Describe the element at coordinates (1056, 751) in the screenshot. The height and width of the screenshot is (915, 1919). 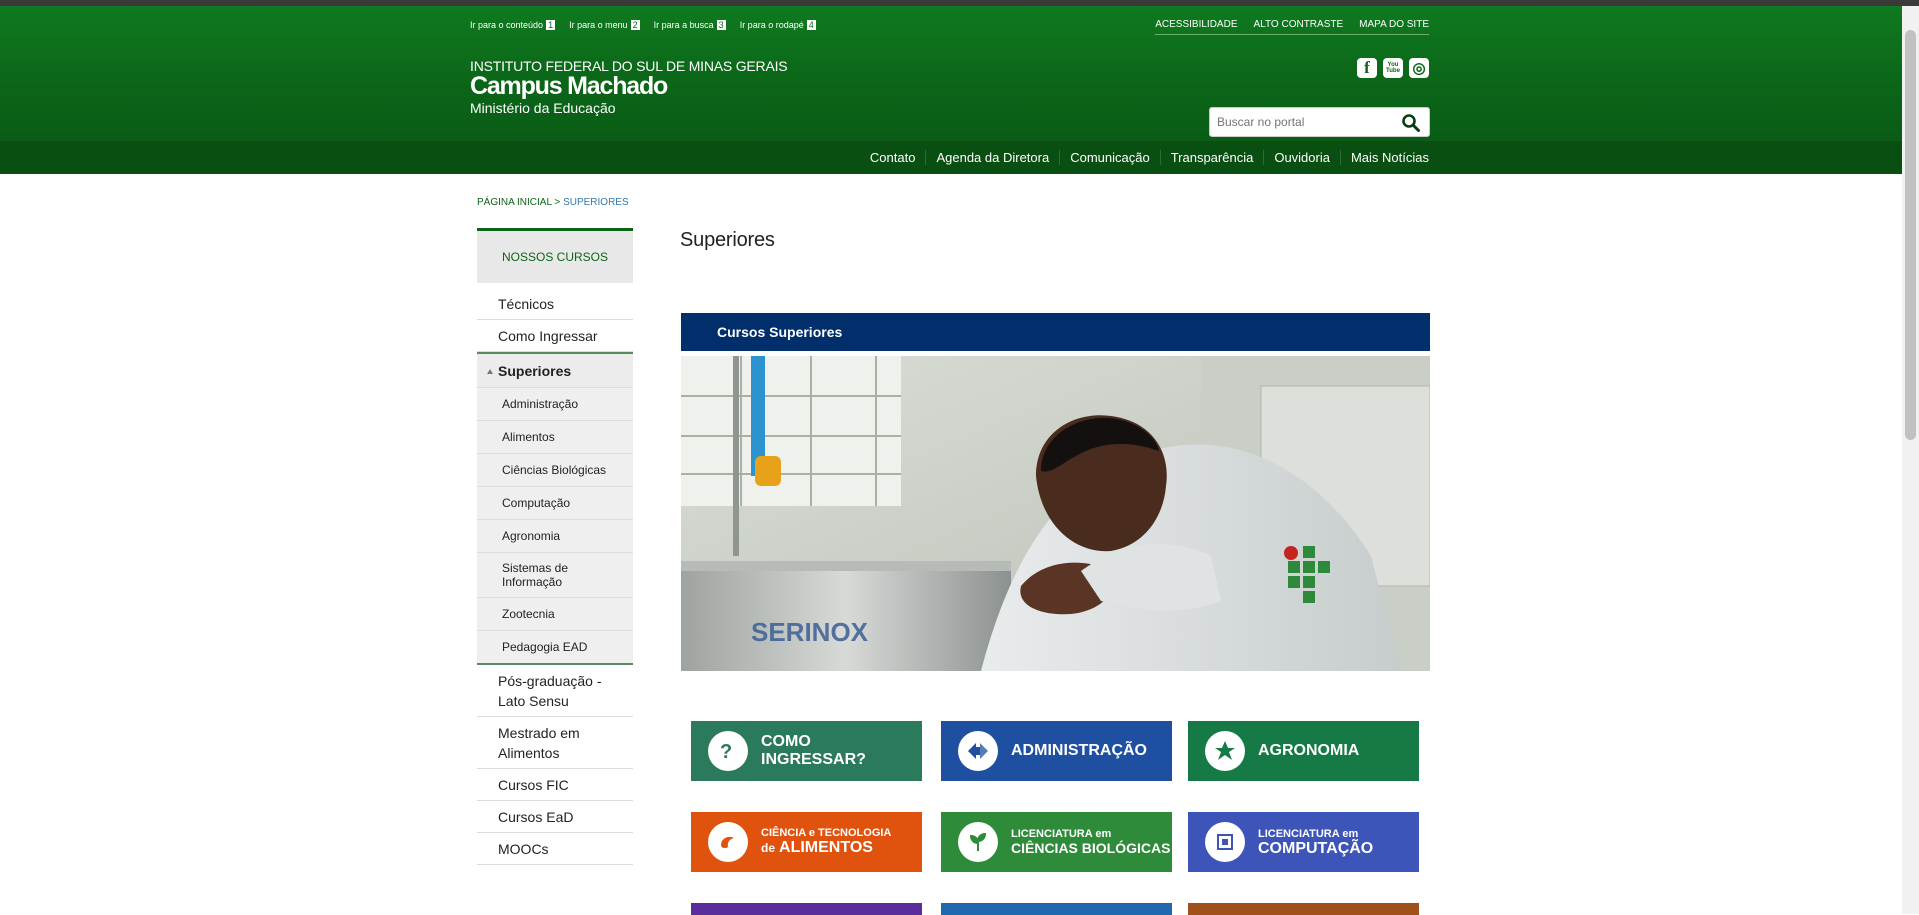
I see `tile-administracao: ADMINISTRAÇÃO` at that location.